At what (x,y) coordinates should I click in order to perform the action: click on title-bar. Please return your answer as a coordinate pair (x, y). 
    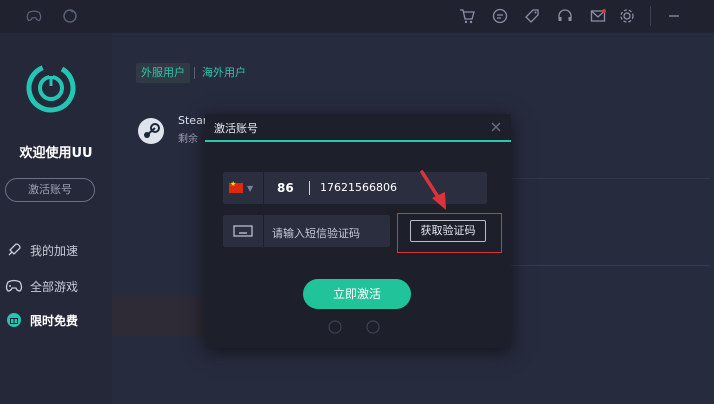
    Looking at the image, I should click on (357, 16).